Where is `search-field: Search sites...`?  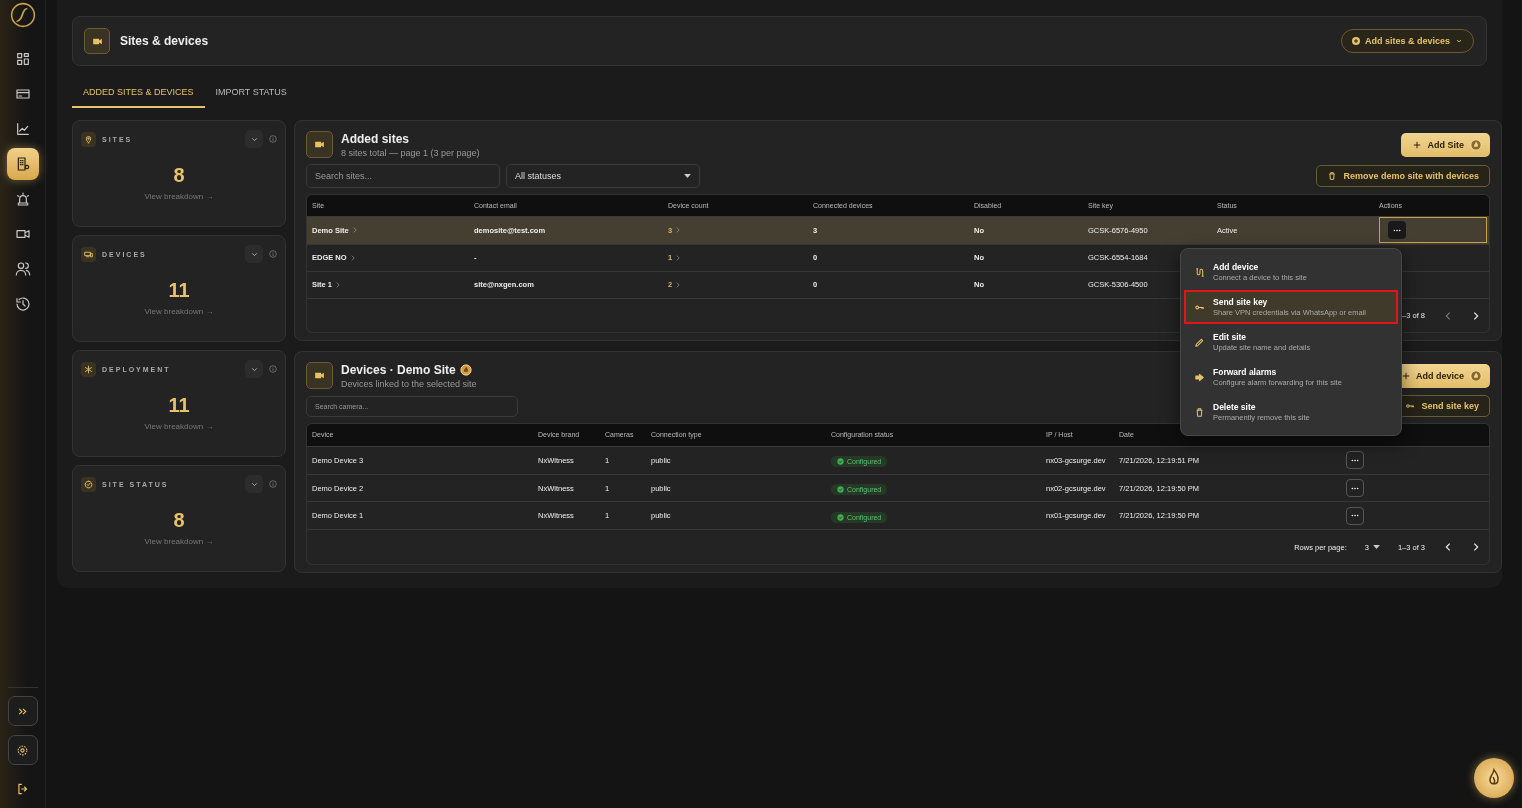 search-field: Search sites... is located at coordinates (403, 176).